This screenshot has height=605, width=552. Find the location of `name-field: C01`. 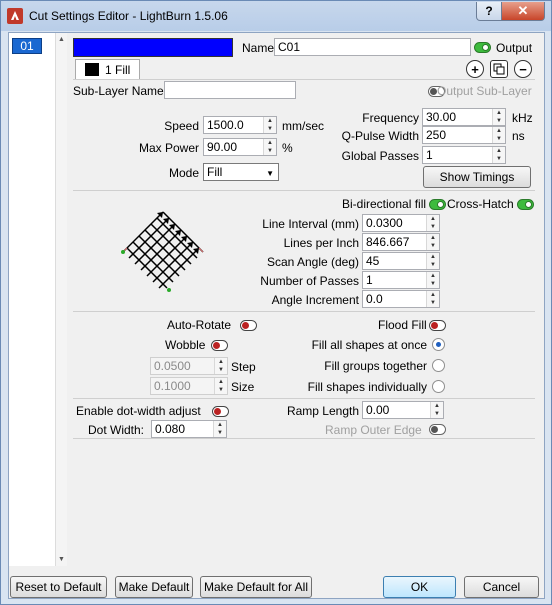

name-field: C01 is located at coordinates (372, 47).